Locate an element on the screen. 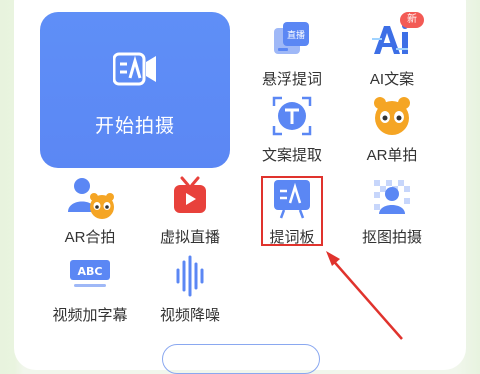 The width and height of the screenshot is (480, 374). new-badge: 新 is located at coordinates (412, 20).